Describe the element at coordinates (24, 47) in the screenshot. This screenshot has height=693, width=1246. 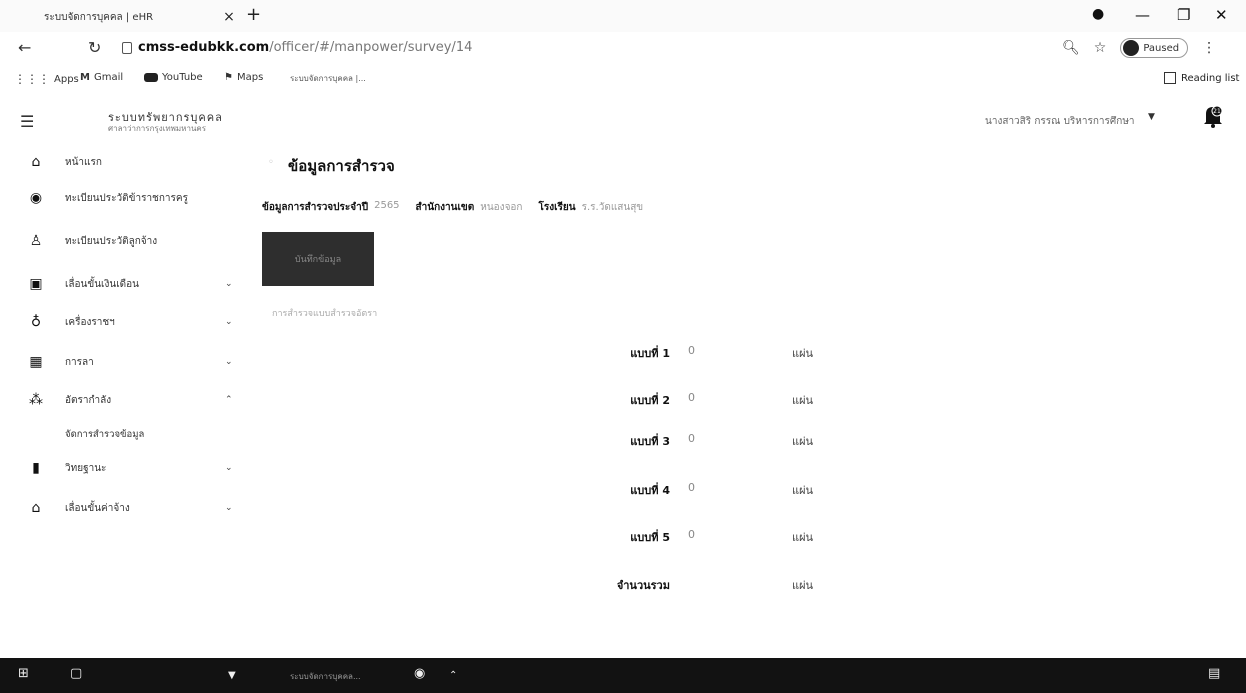
I see `back-arrow-icon: ←` at that location.